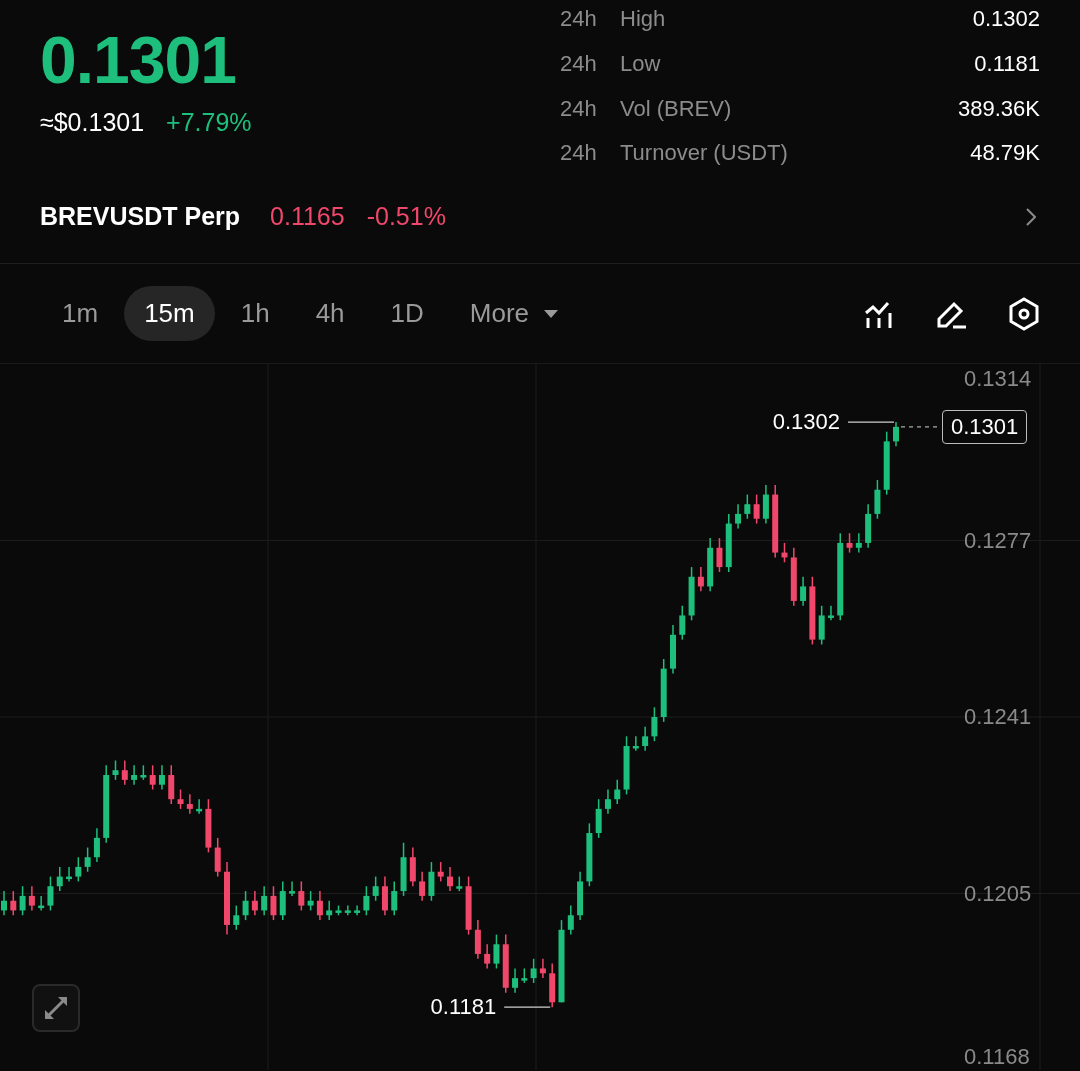 This screenshot has width=1080, height=1071. Describe the element at coordinates (998, 717) in the screenshot. I see `axis-label: 0.1241` at that location.